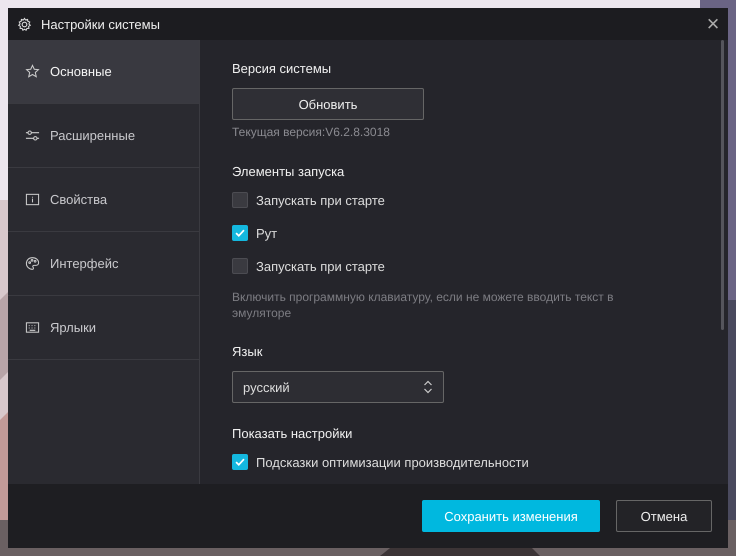  Describe the element at coordinates (428, 387) in the screenshot. I see `chevron-updown-icon` at that location.